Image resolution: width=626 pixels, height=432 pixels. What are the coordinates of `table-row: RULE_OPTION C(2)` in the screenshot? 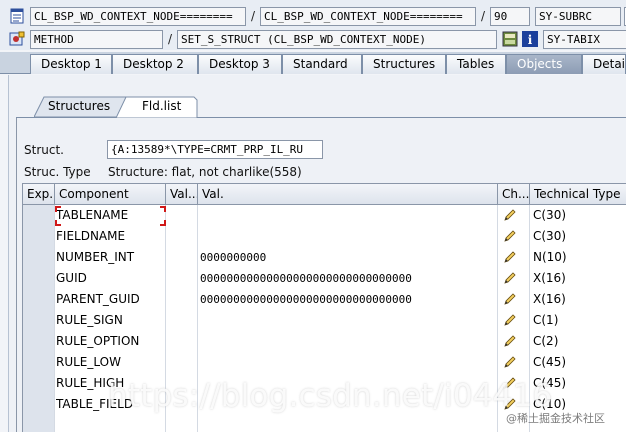 It's located at (324, 341).